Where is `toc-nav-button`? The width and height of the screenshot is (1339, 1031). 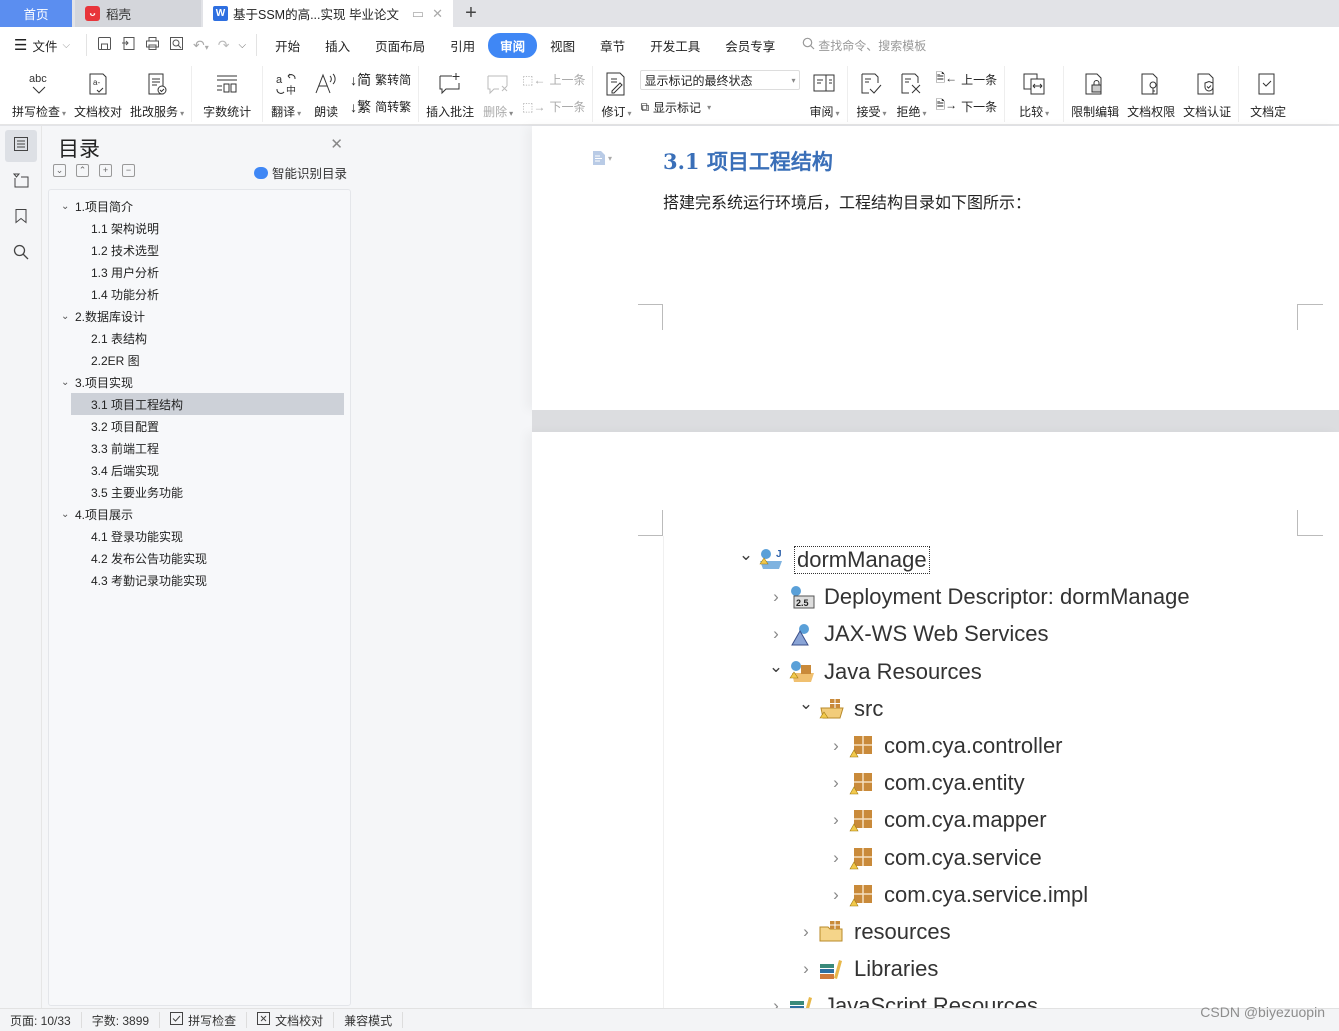
toc-nav-button is located at coordinates (21, 146).